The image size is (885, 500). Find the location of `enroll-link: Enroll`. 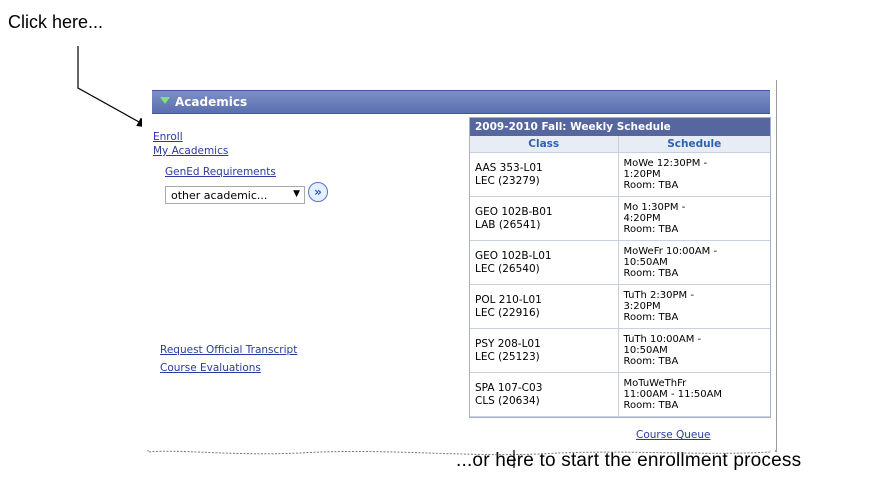

enroll-link: Enroll is located at coordinates (168, 137).